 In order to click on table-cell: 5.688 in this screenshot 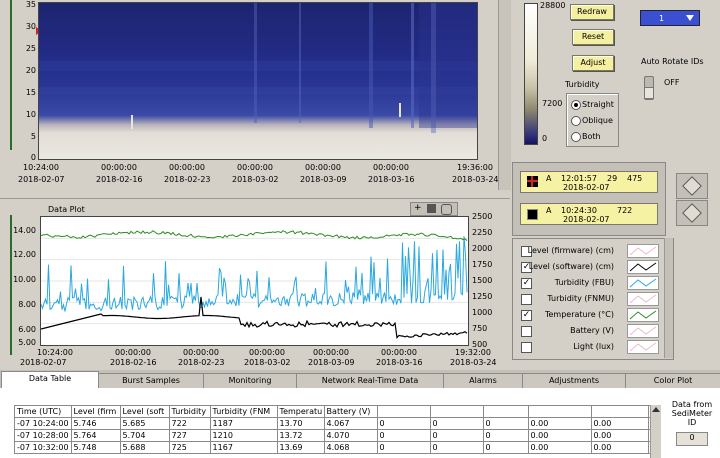, I will do `click(144, 447)`.